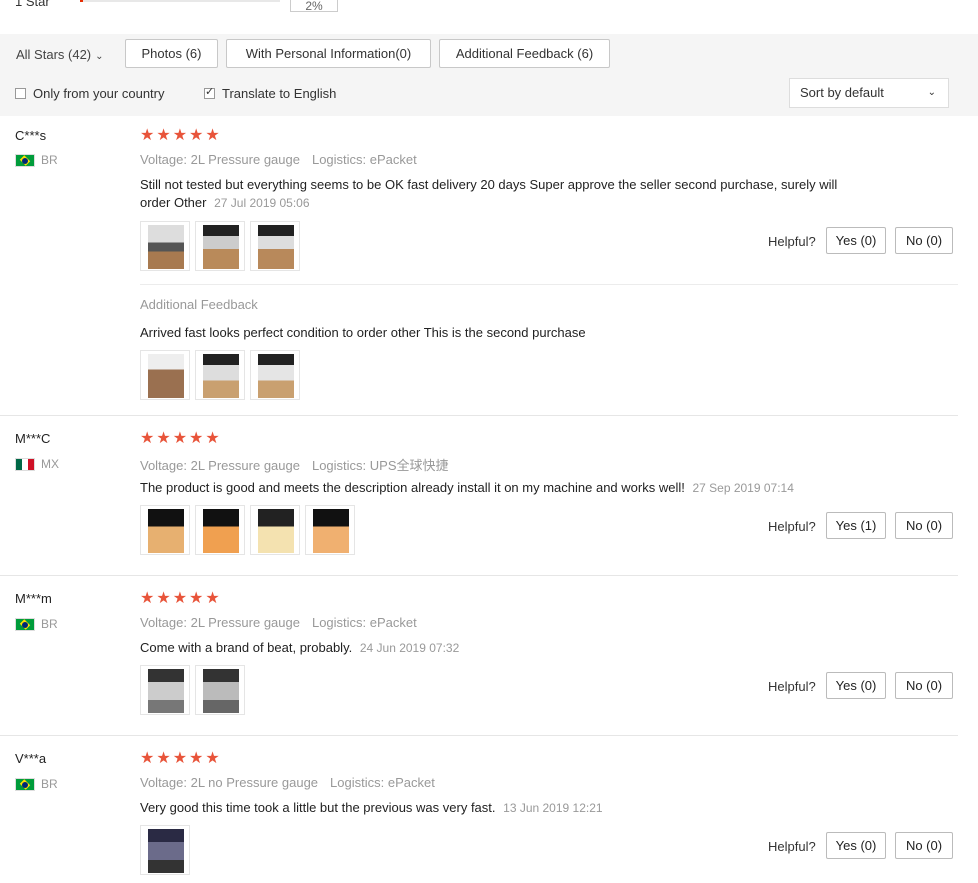  I want to click on all-stars-dropdown: All Stars (42) ⌄, so click(60, 54).